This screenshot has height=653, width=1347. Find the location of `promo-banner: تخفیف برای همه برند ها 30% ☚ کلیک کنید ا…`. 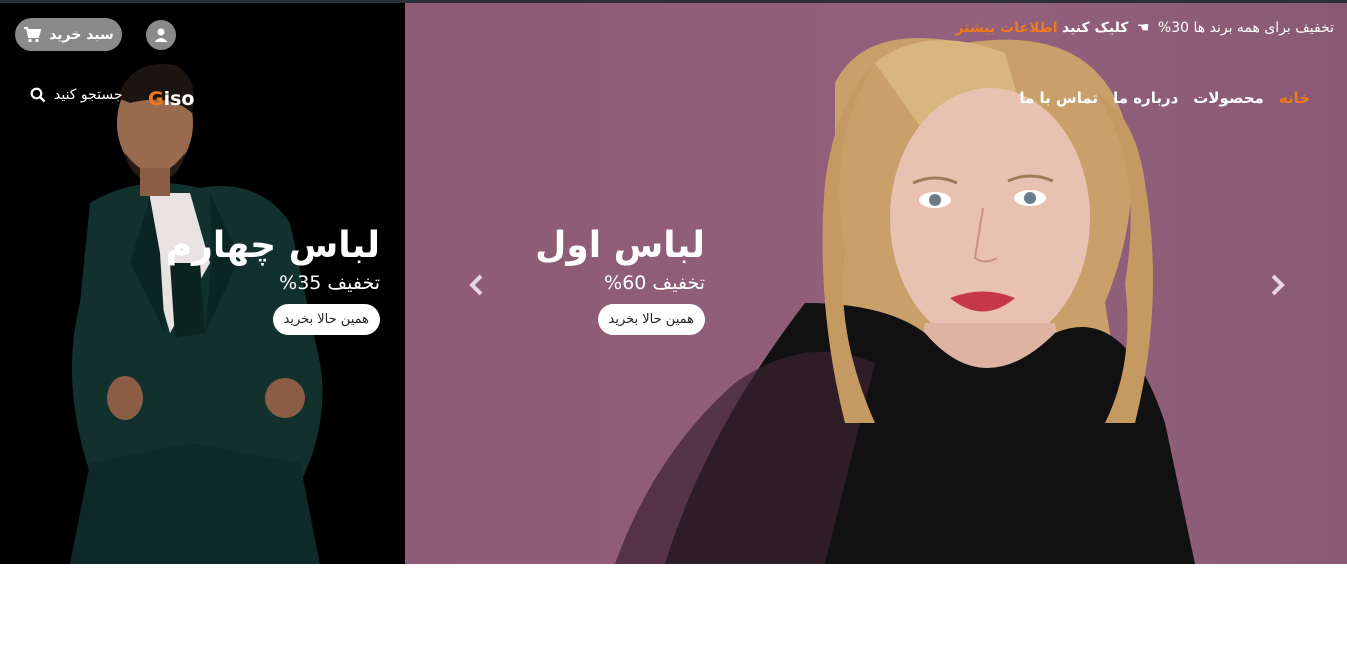

promo-banner: تخفیف برای همه برند ها 30% ☚ کلیک کنید ا… is located at coordinates (1145, 28).